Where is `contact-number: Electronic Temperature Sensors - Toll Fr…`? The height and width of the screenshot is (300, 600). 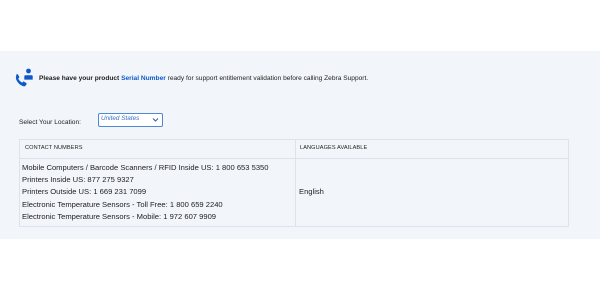
contact-number: Electronic Temperature Sensors - Toll Fr… is located at coordinates (122, 204).